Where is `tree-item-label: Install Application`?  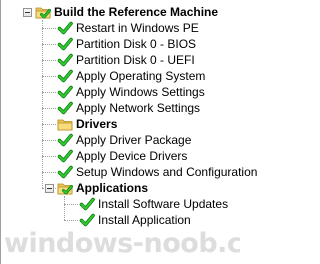
tree-item-label: Install Application is located at coordinates (144, 220).